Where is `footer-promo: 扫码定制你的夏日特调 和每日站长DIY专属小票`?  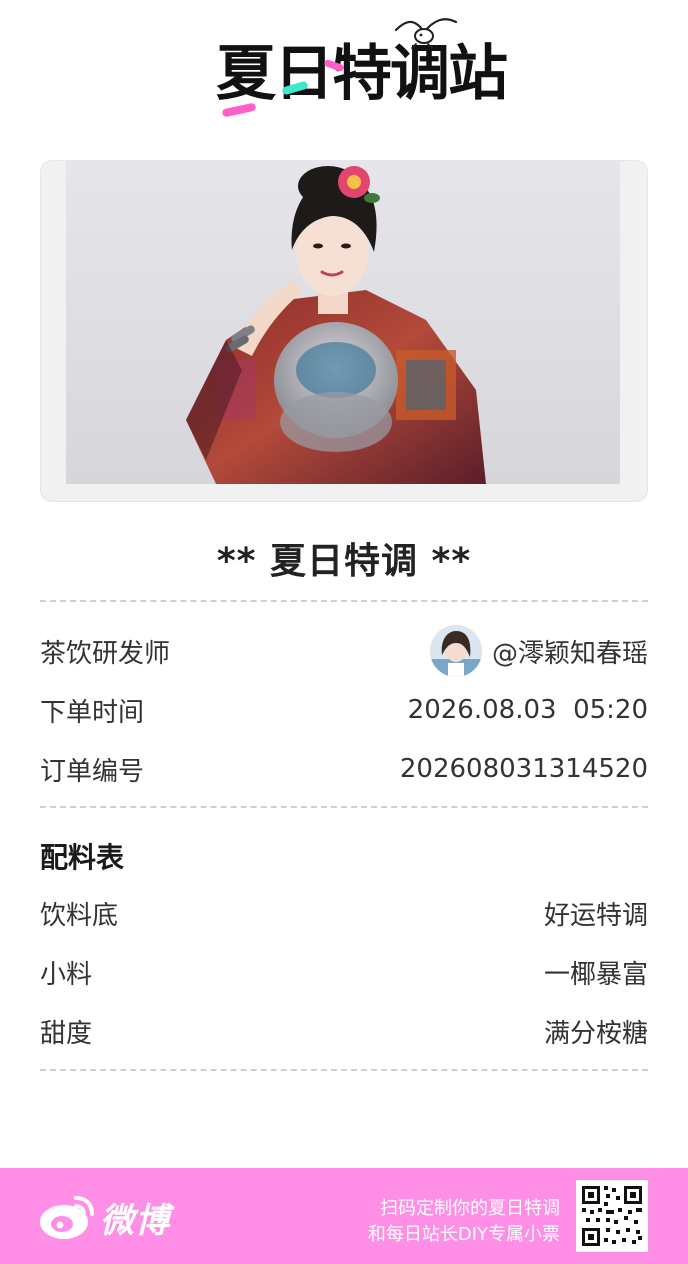 footer-promo: 扫码定制你的夏日特调 和每日站长DIY专属小票 is located at coordinates (464, 1222).